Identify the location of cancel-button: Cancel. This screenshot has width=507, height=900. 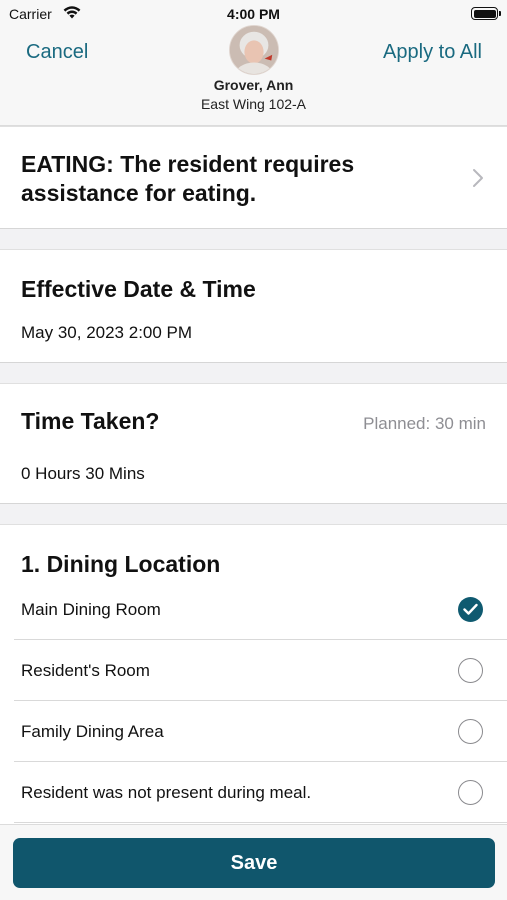
(57, 52).